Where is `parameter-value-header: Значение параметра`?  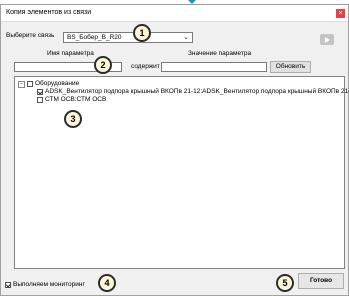
parameter-value-header: Значение параметра is located at coordinates (220, 53).